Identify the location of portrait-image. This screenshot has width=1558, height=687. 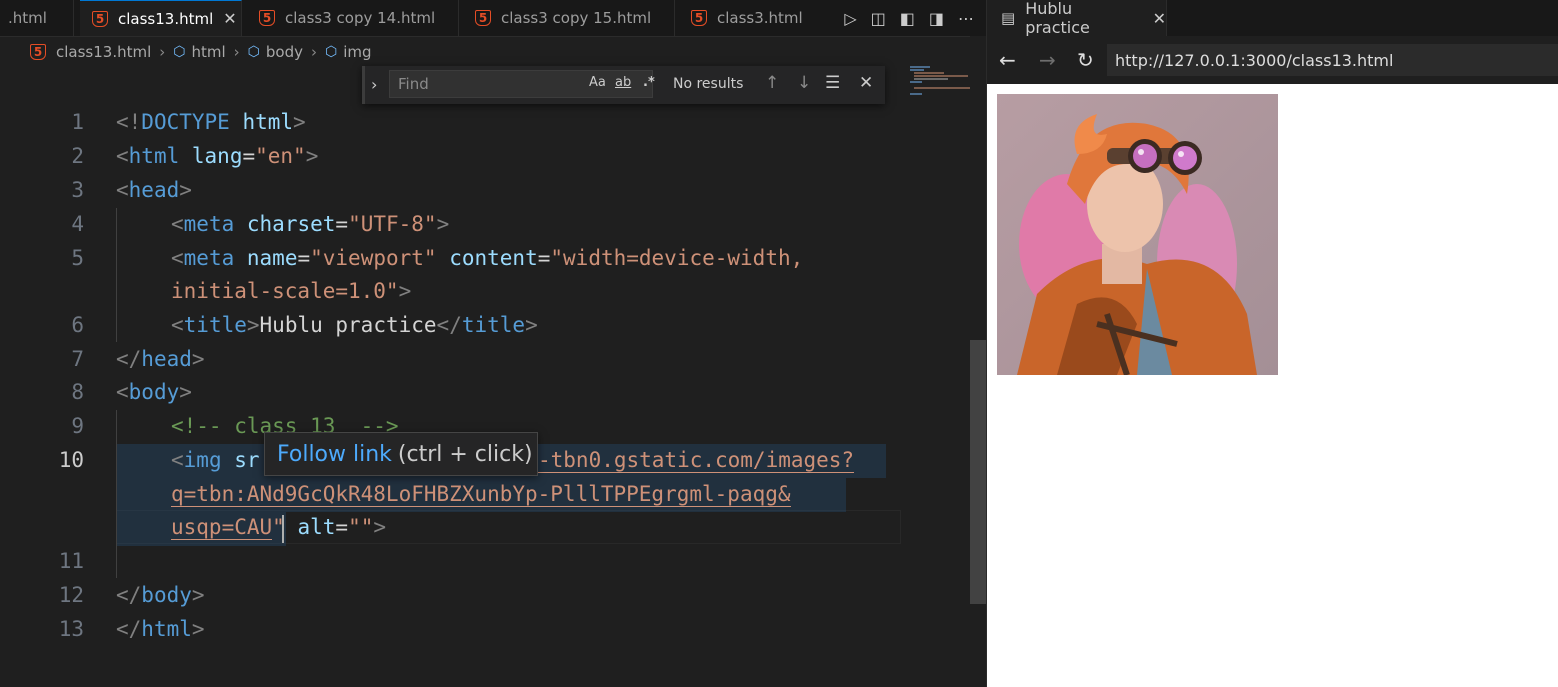
(1137, 234).